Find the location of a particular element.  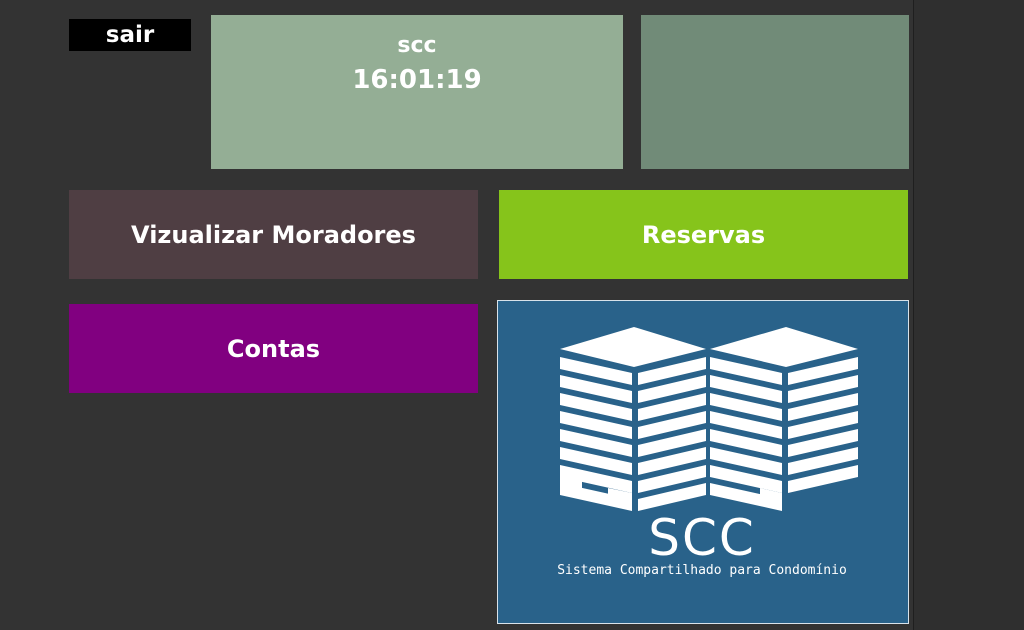

clock-tile: scc 16:01:19 is located at coordinates (417, 92).